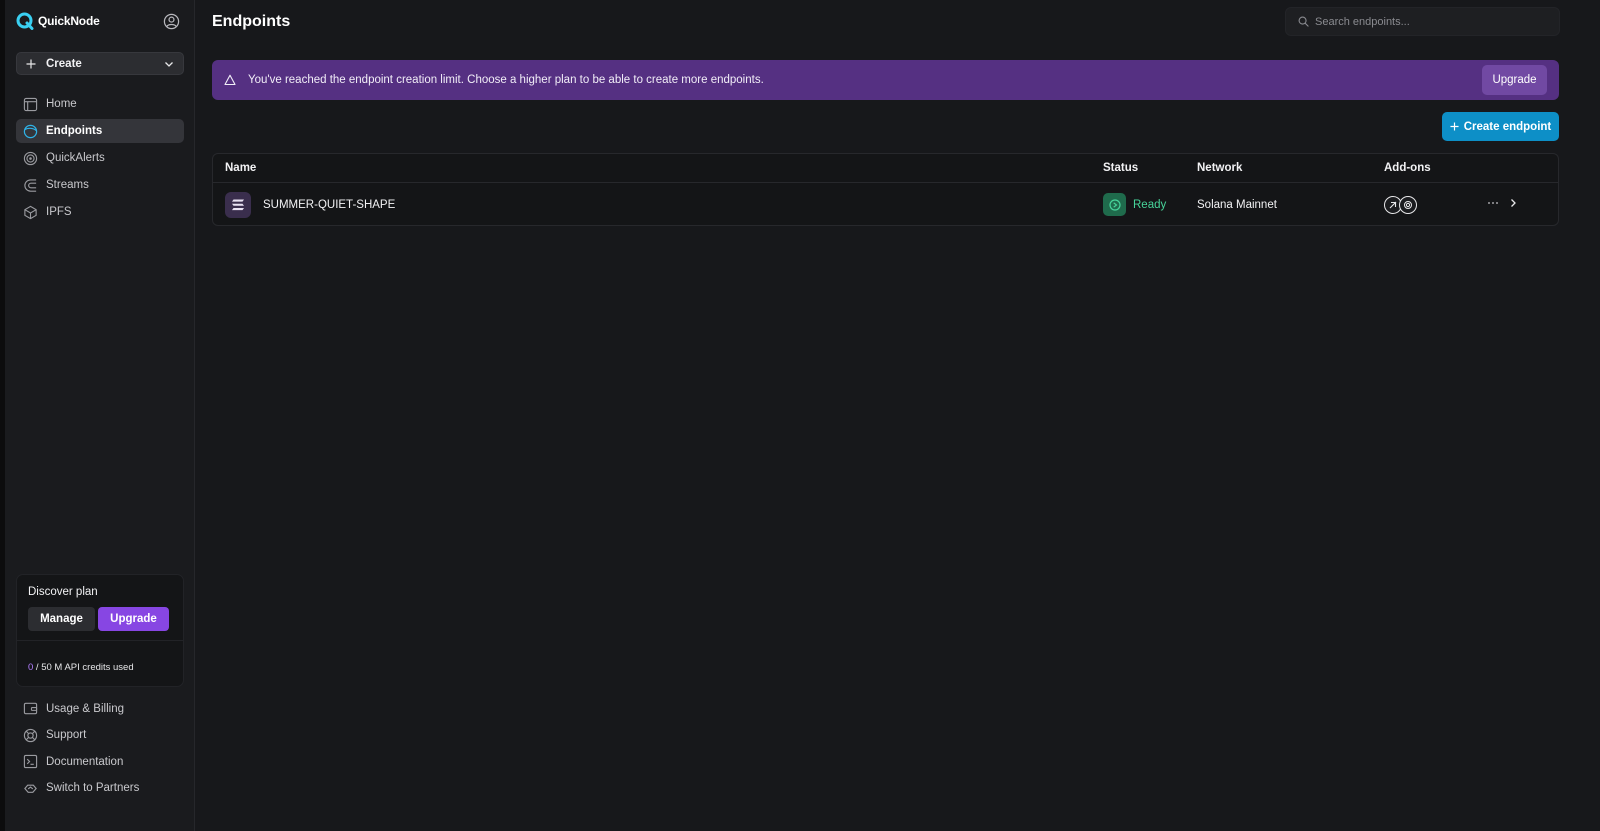  I want to click on api-credits-usage: 0 / 50 M API credits used, so click(81, 667).